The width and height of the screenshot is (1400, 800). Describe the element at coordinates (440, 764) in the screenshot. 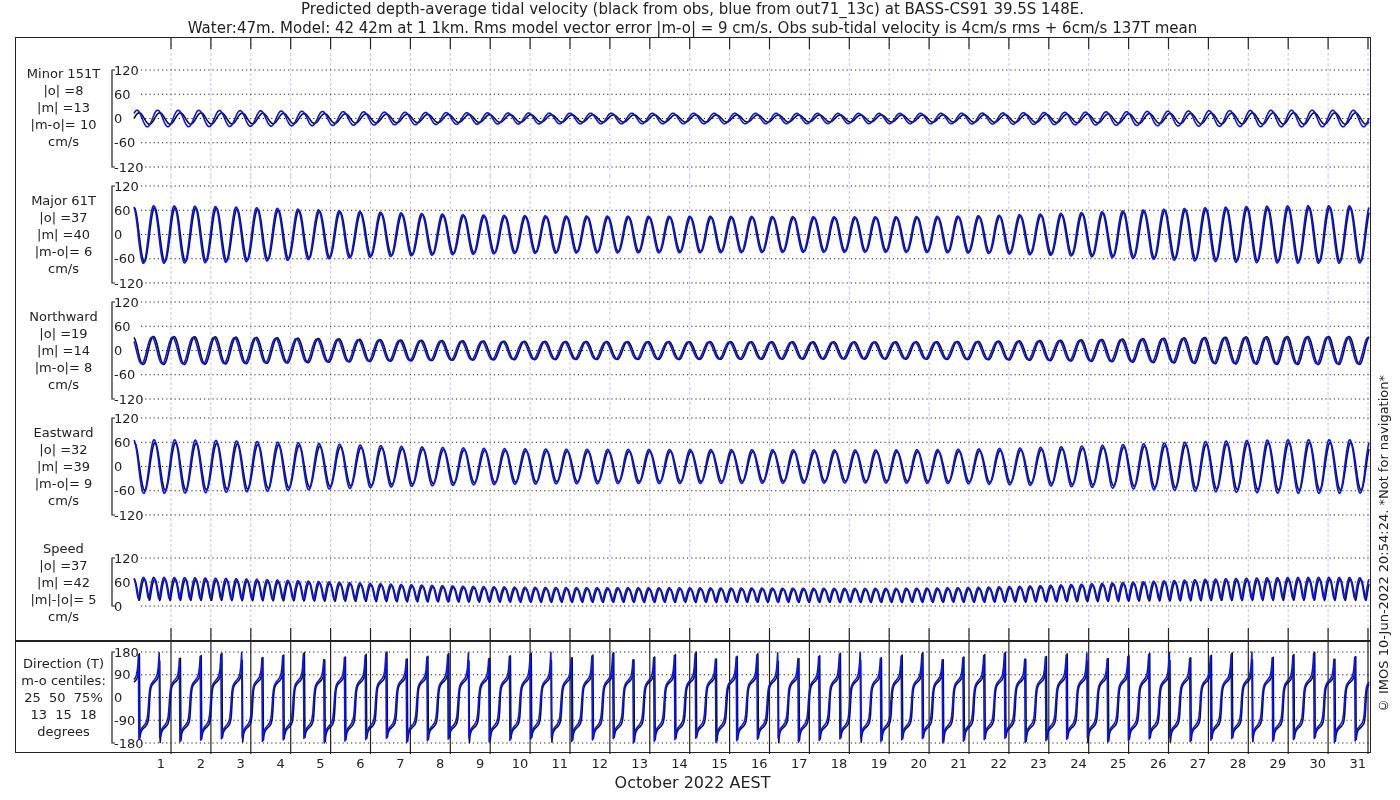

I see `x-tick-label: 8` at that location.